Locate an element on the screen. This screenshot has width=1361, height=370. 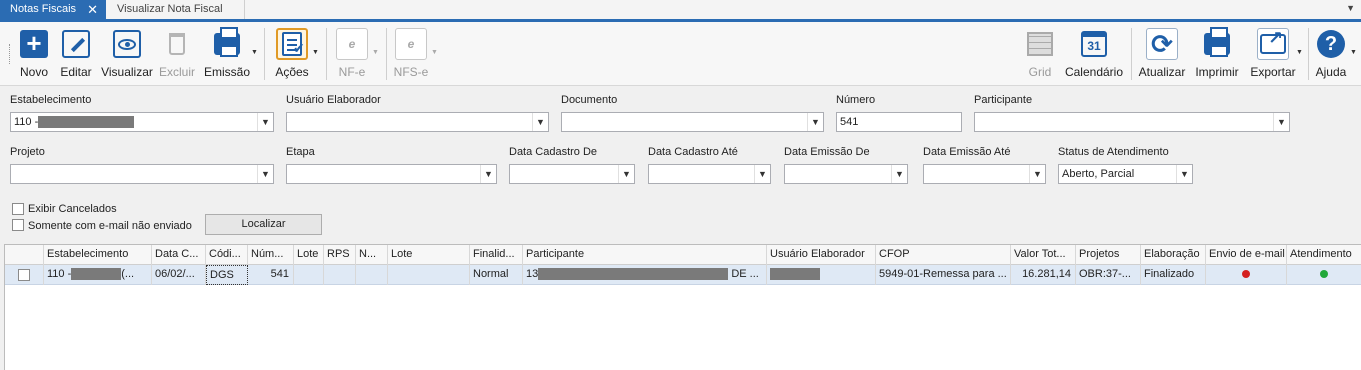
data-cadastro-ate-picker: ▼ is located at coordinates (709, 174).